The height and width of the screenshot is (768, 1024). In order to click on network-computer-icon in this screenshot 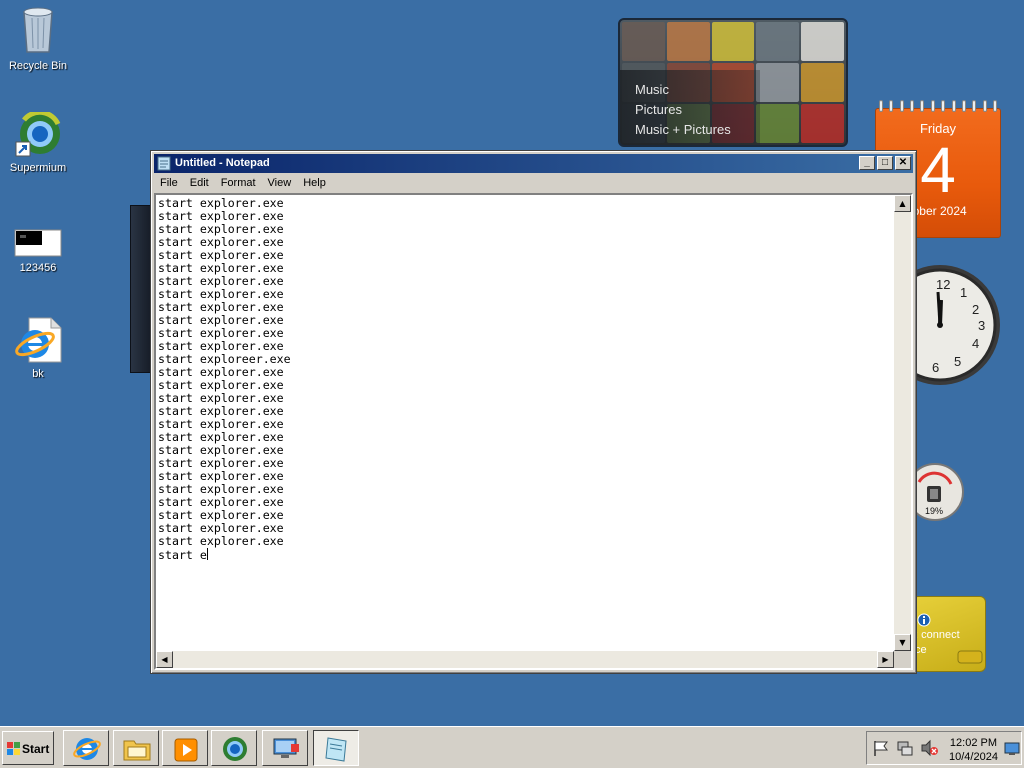, I will do `click(286, 748)`.